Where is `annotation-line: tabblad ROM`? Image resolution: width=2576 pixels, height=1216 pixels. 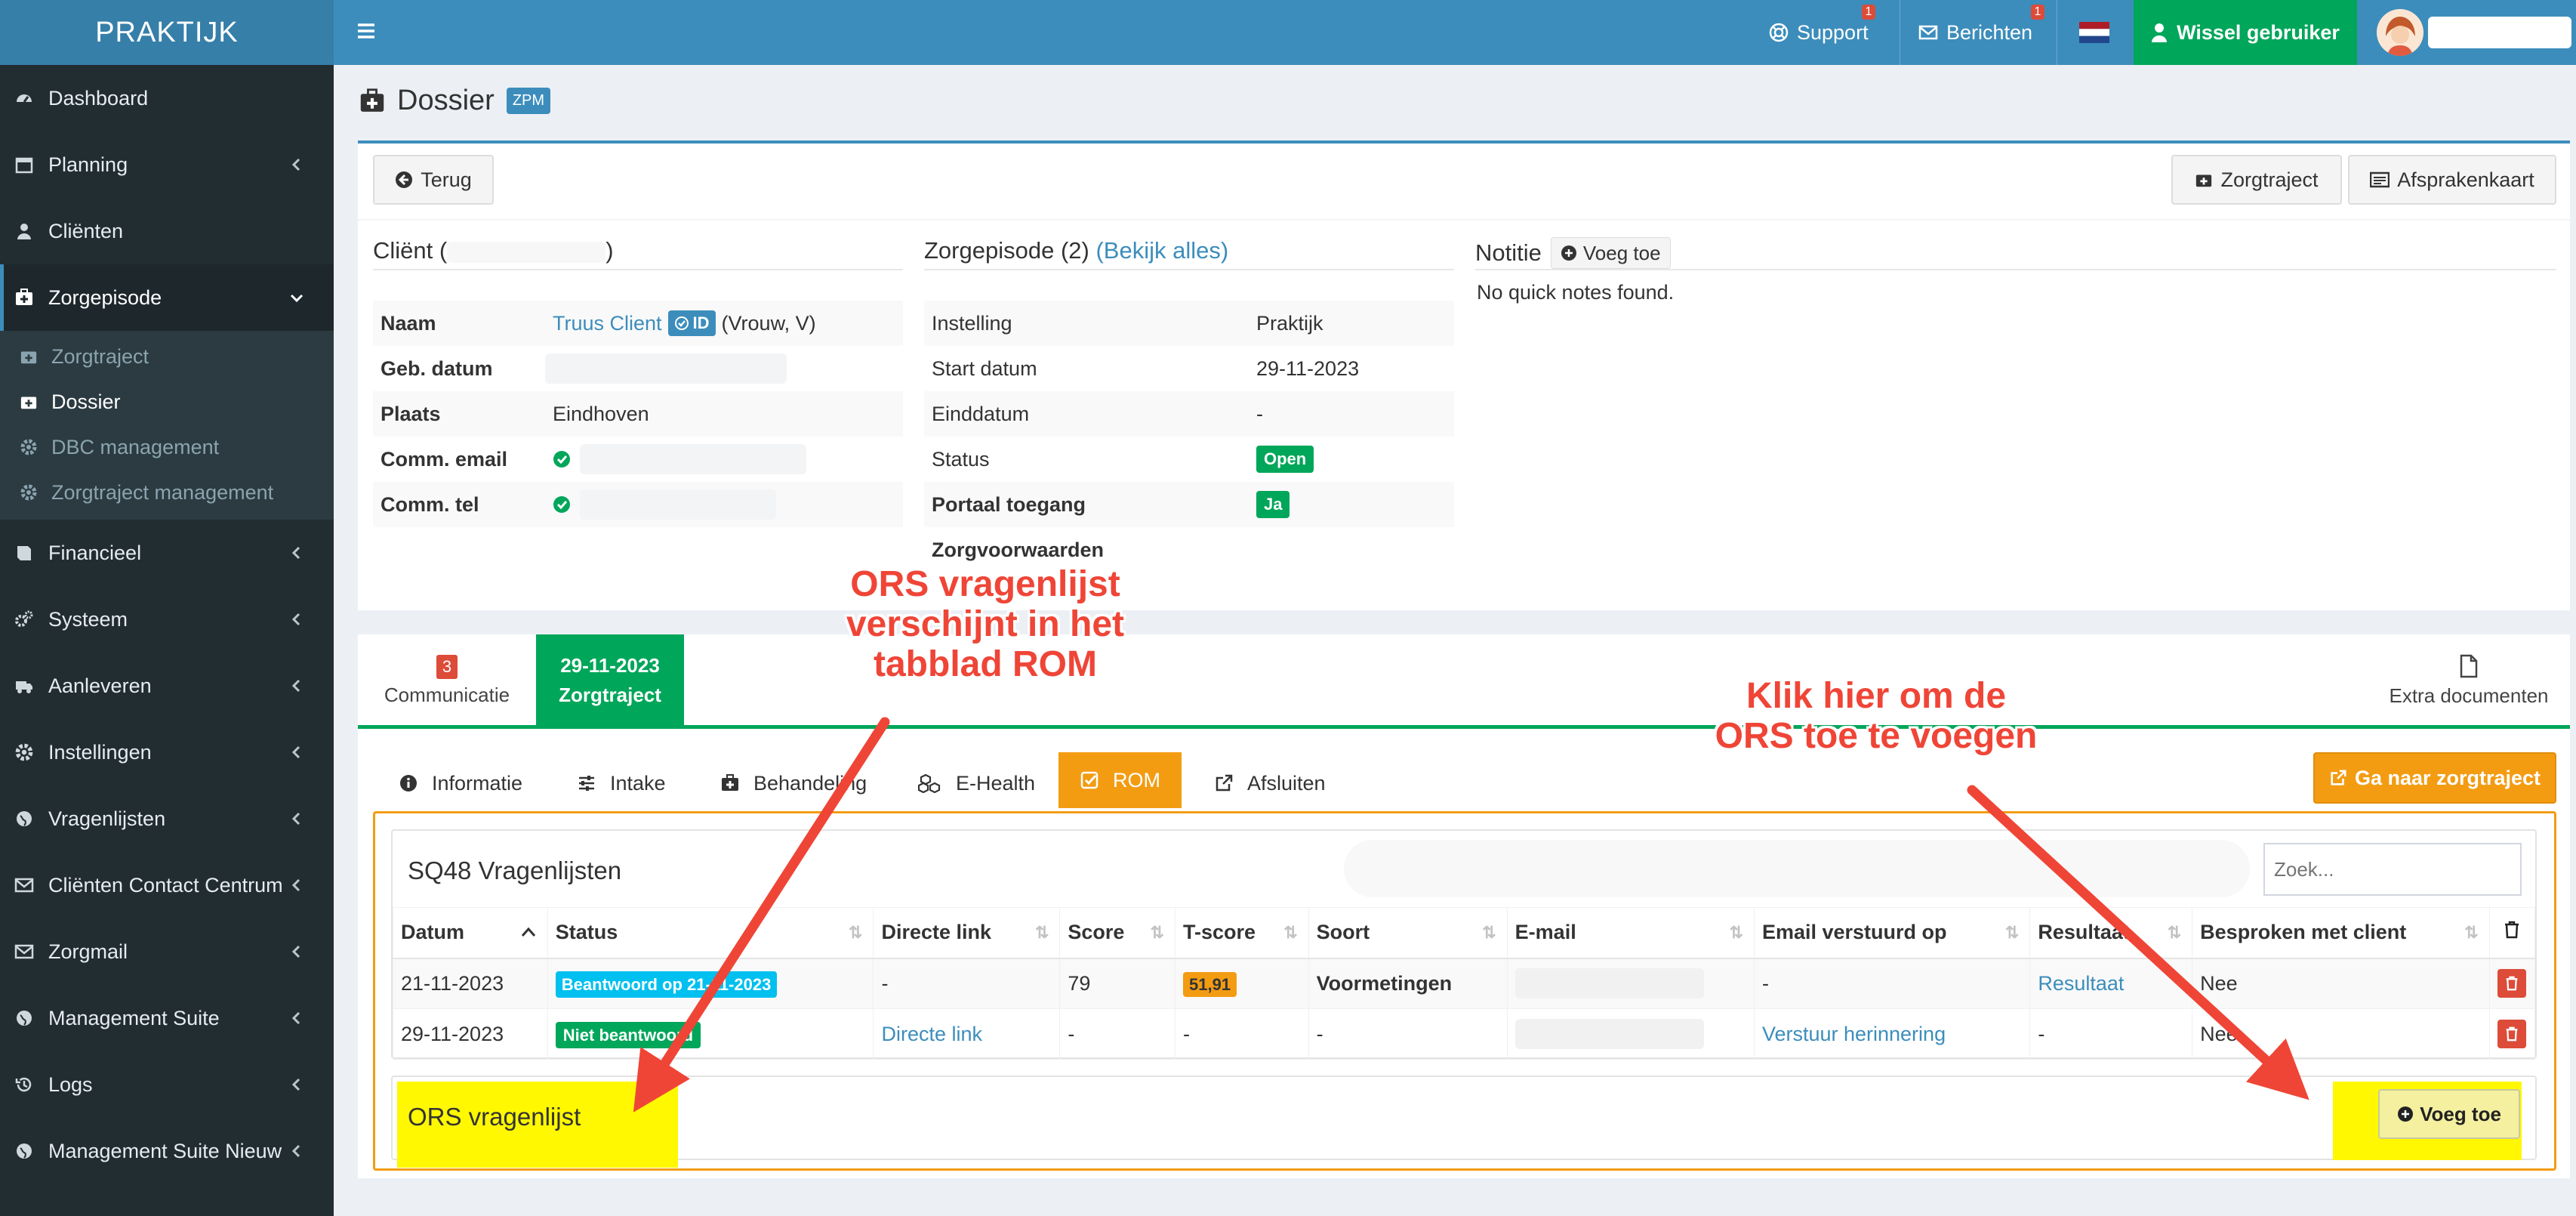 annotation-line: tabblad ROM is located at coordinates (985, 664).